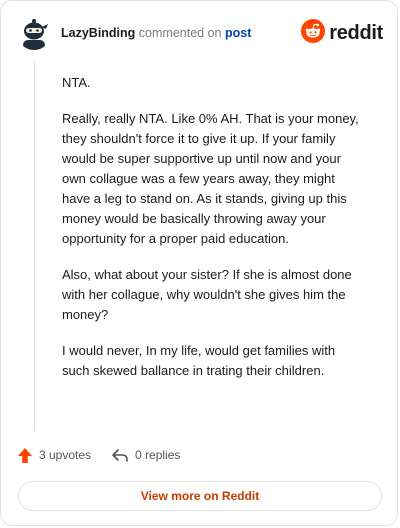 The image size is (400, 528). Describe the element at coordinates (25, 455) in the screenshot. I see `upvote-arrow-icon` at that location.